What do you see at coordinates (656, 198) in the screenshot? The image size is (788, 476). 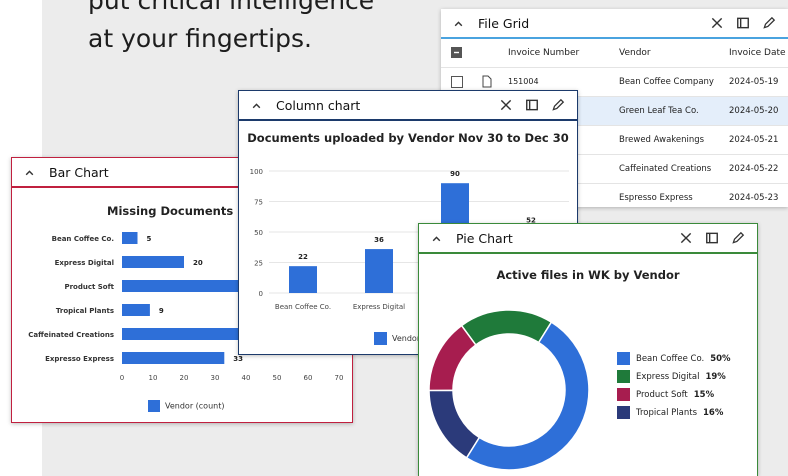 I see `vendor-name: Espresso Express` at bounding box center [656, 198].